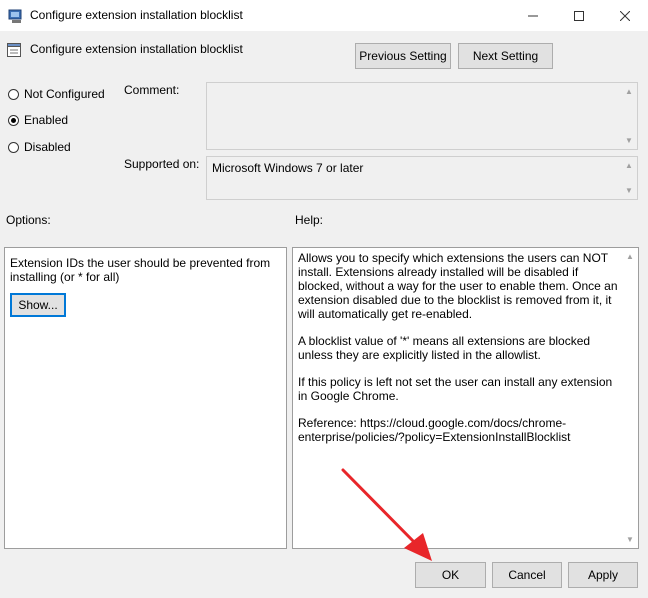 Image resolution: width=648 pixels, height=598 pixels. What do you see at coordinates (47, 147) in the screenshot?
I see `radio-label: Disabled` at bounding box center [47, 147].